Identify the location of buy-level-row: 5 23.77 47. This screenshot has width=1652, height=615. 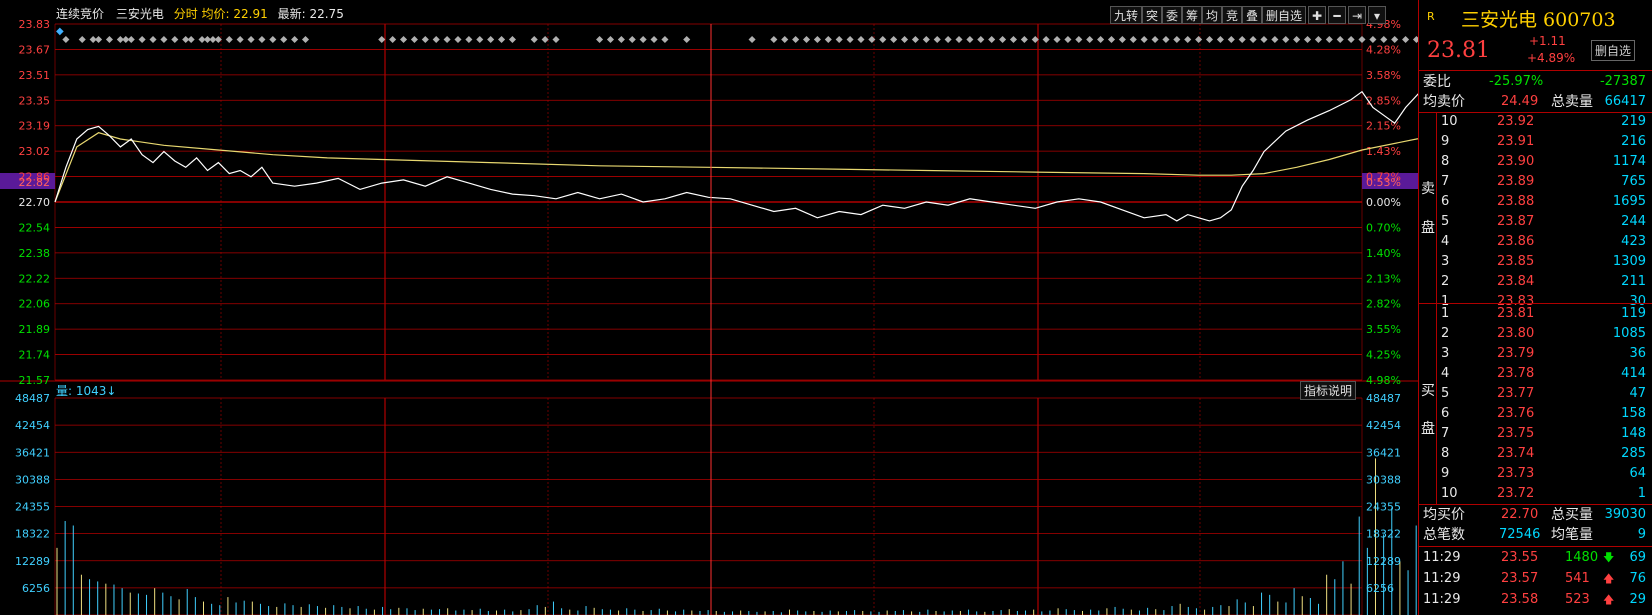
(1535, 394).